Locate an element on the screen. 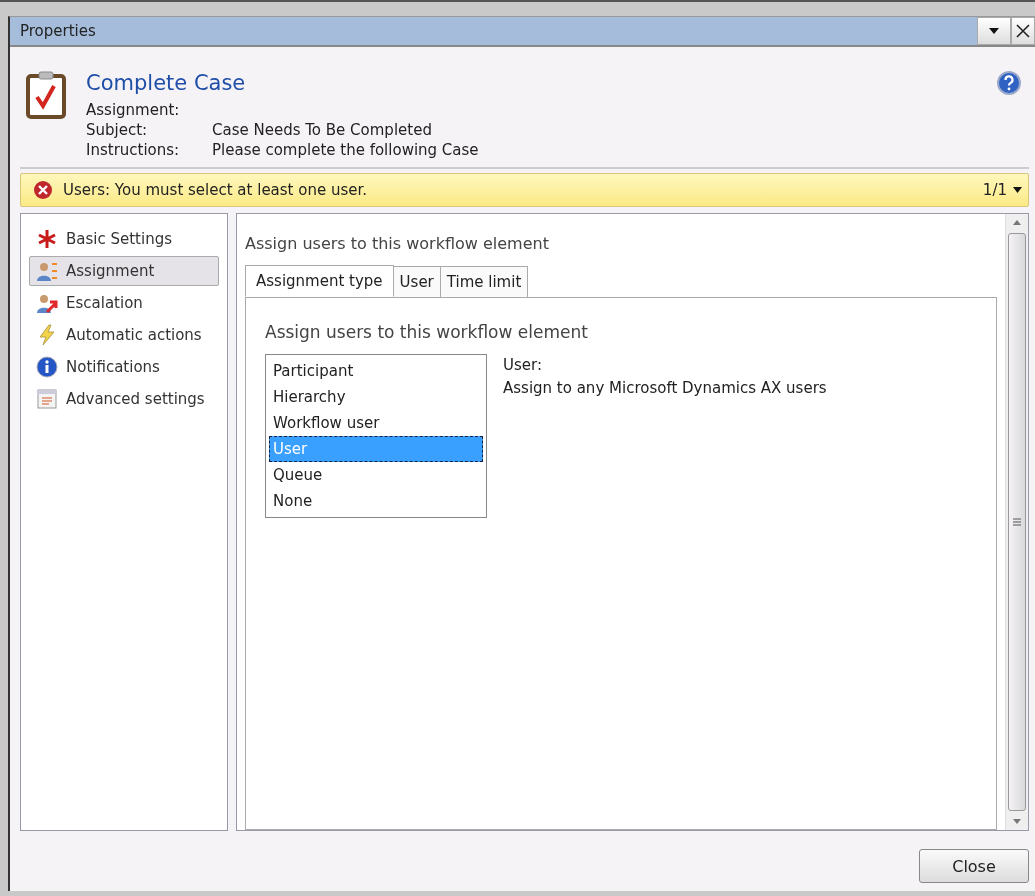 The width and height of the screenshot is (1035, 896). content-heading: Assign users to this workflow element is located at coordinates (397, 243).